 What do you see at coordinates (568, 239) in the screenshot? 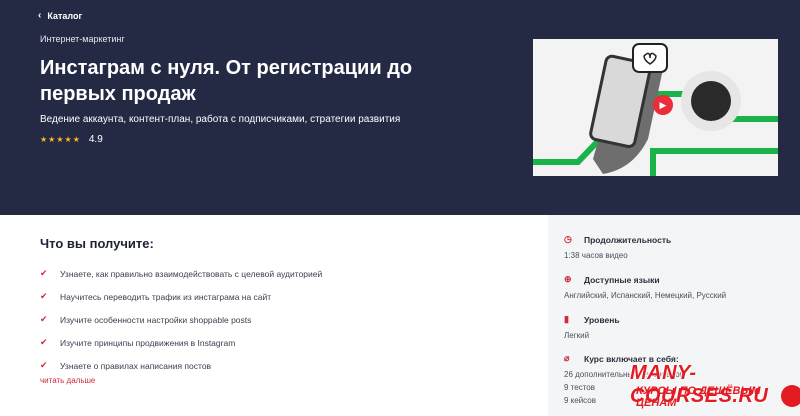
I see `clock-icon: ◷` at bounding box center [568, 239].